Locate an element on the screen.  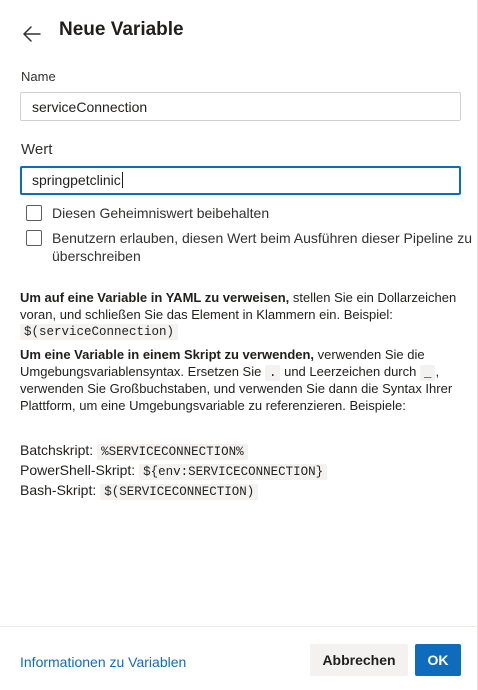
underscore-code: _ is located at coordinates (427, 372).